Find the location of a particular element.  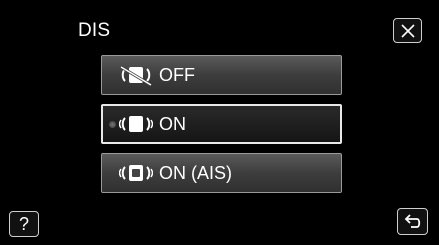

back-button is located at coordinates (412, 221).